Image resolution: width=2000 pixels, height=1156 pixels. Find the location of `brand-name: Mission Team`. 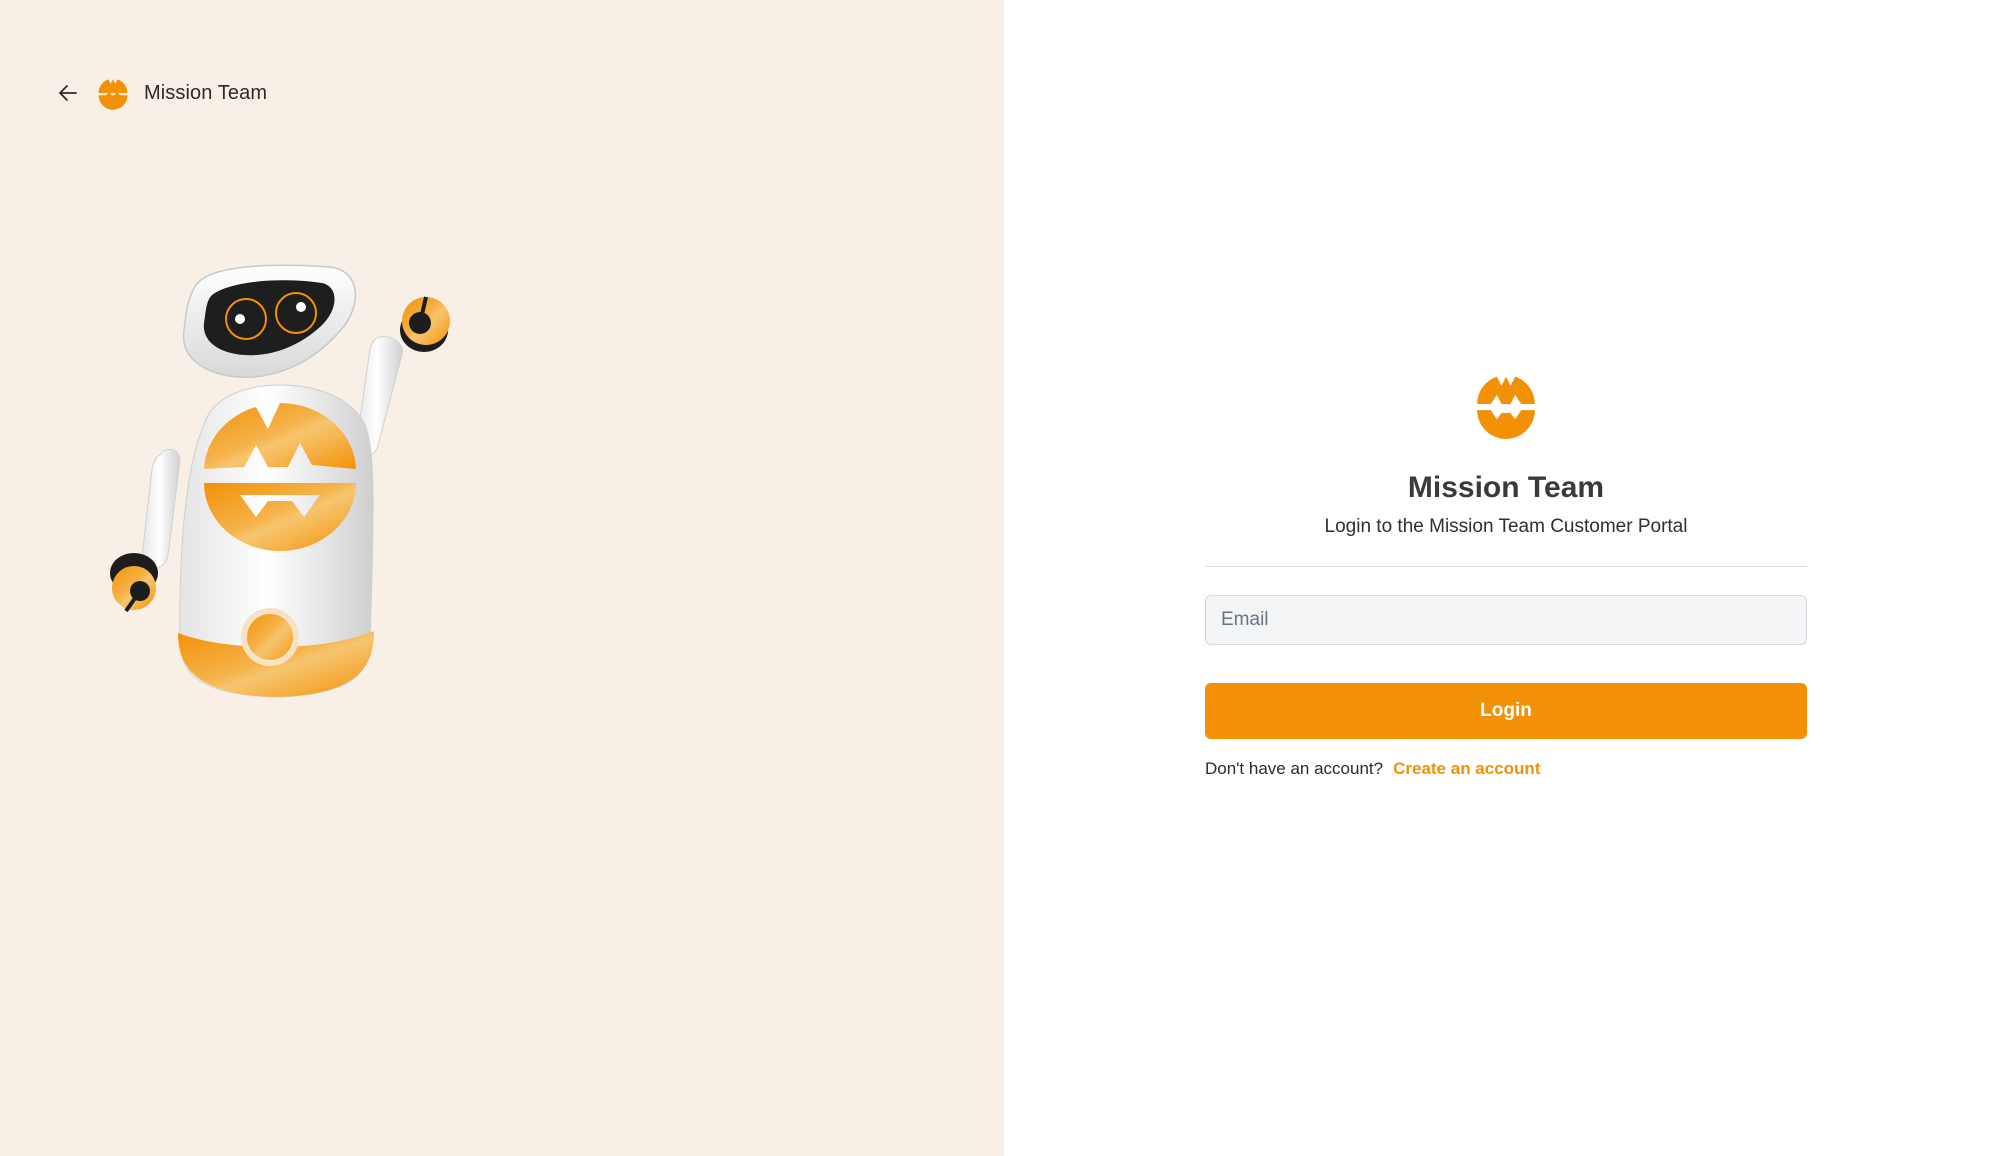

brand-name: Mission Team is located at coordinates (206, 92).